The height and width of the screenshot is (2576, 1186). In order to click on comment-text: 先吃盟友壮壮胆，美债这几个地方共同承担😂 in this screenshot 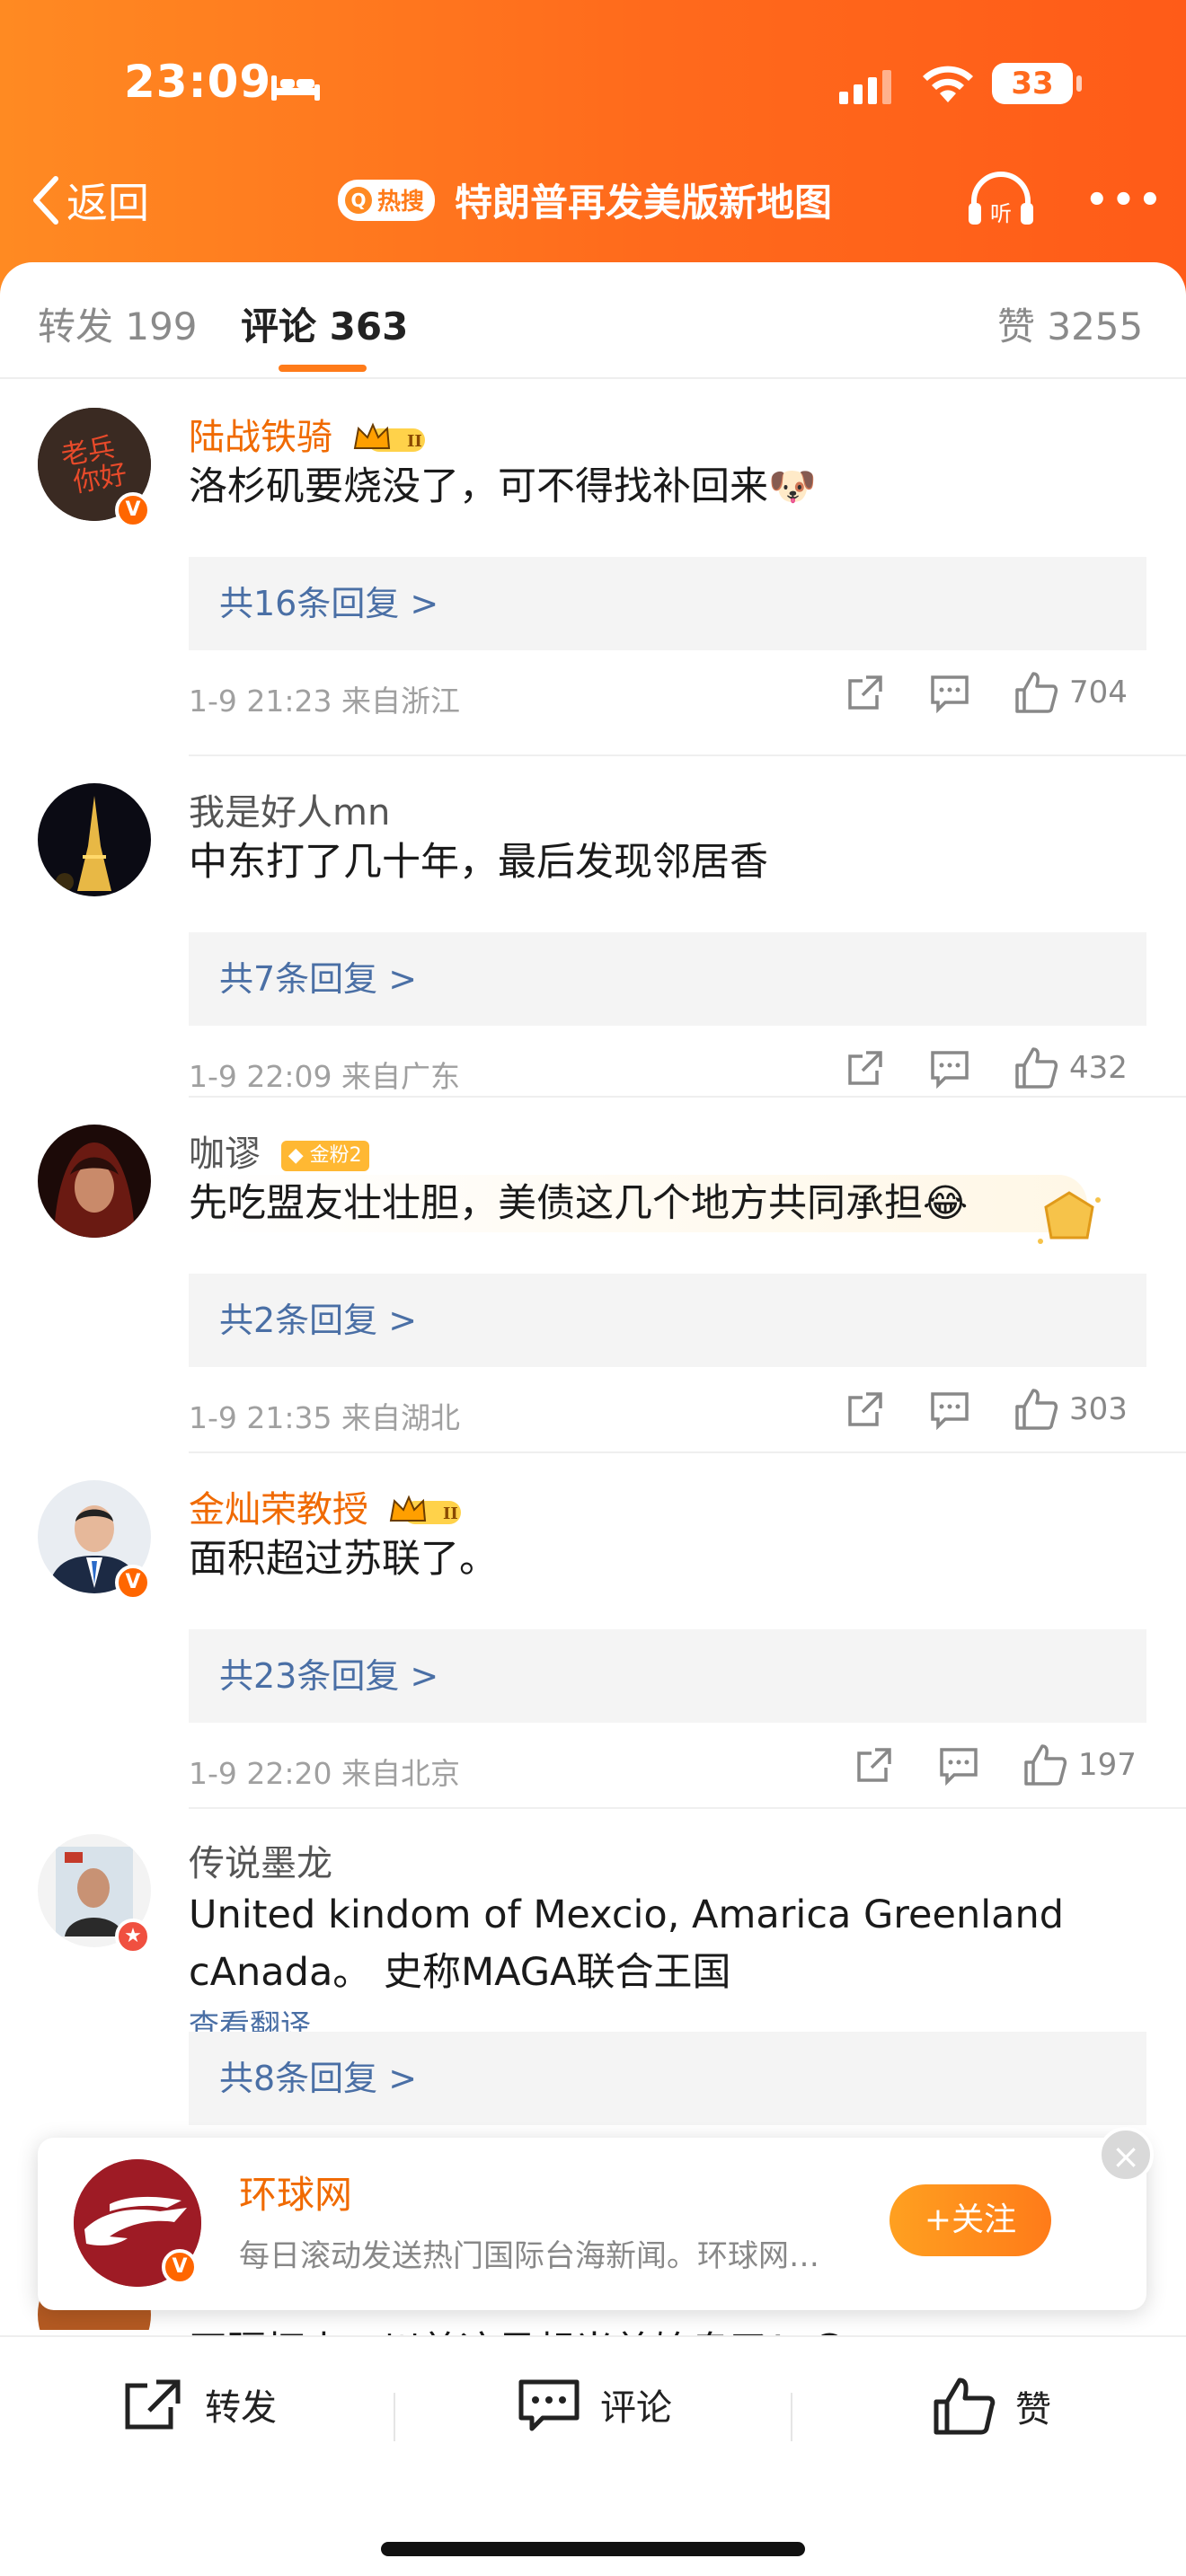, I will do `click(638, 1203)`.